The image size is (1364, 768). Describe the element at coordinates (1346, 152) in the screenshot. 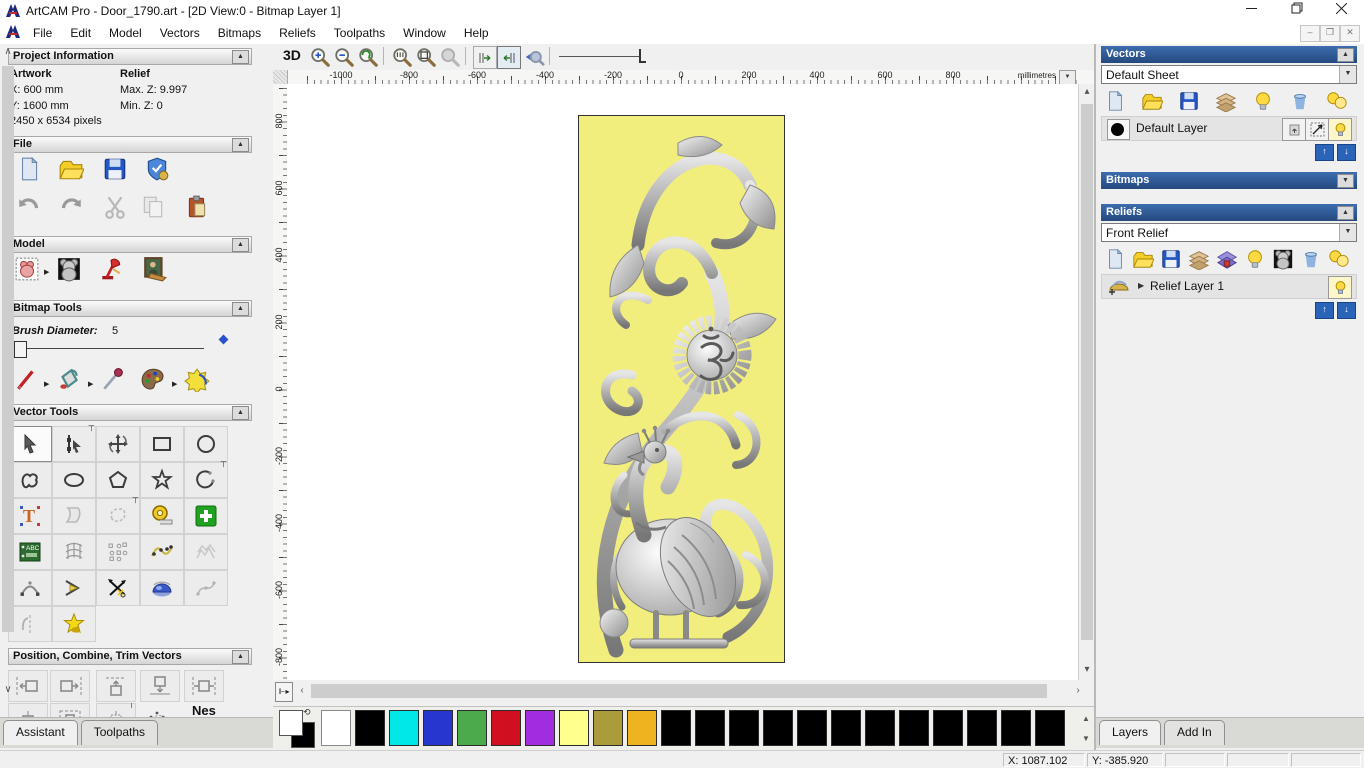

I see `move-layer-down-button: ↓` at that location.